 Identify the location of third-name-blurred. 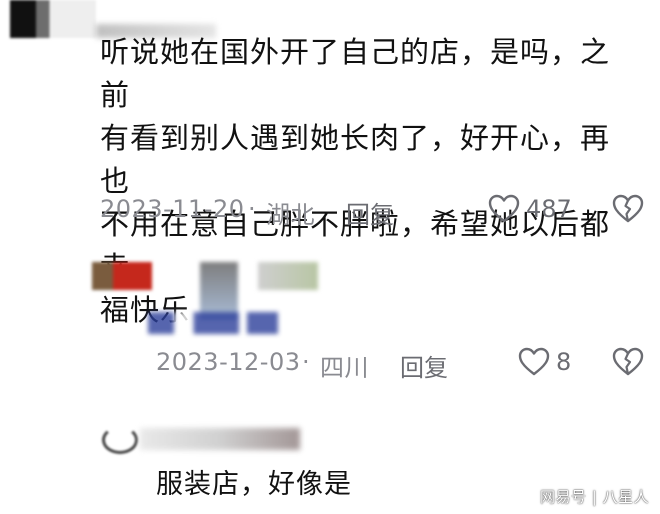
(220, 439).